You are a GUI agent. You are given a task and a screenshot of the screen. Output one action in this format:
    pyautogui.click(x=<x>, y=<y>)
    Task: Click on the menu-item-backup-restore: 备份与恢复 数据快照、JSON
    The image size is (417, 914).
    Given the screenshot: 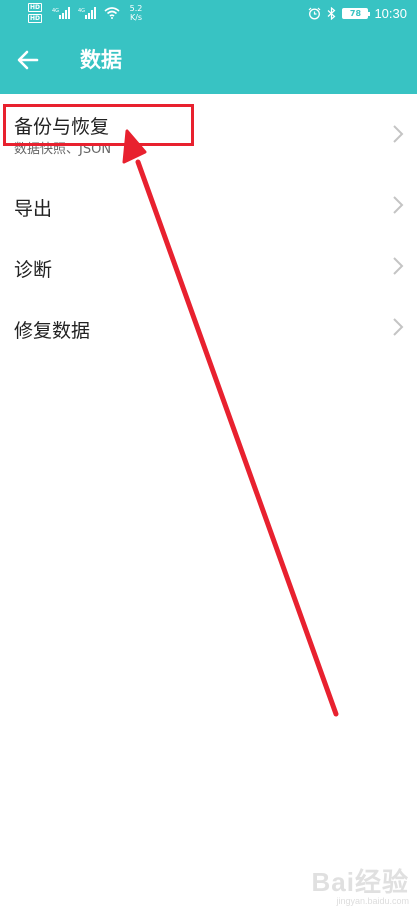 What is the action you would take?
    pyautogui.click(x=208, y=134)
    